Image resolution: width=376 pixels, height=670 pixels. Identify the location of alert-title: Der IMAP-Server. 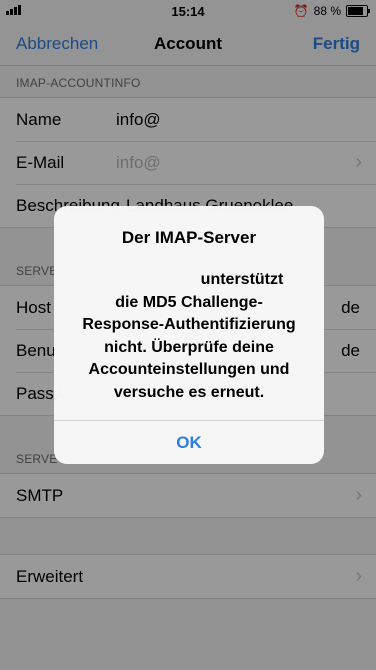
(189, 237).